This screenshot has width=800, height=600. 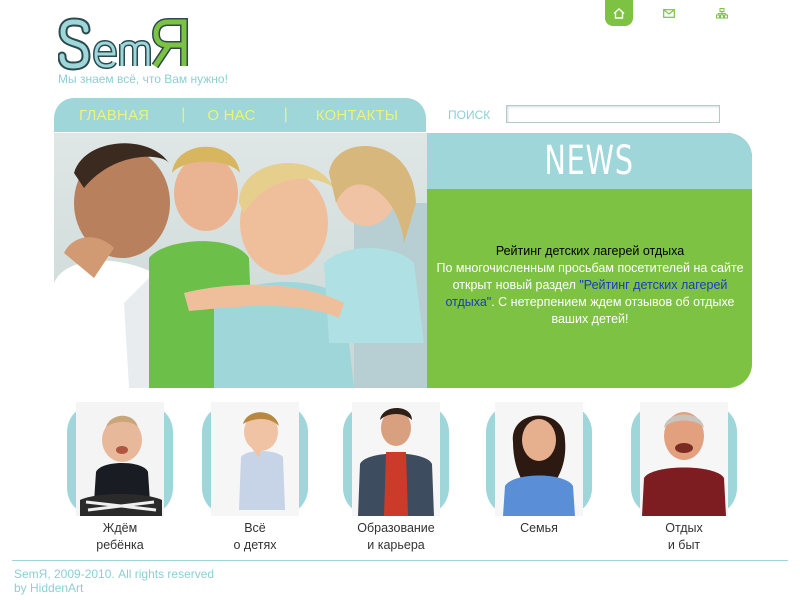 What do you see at coordinates (127, 42) in the screenshot?
I see `site-logo` at bounding box center [127, 42].